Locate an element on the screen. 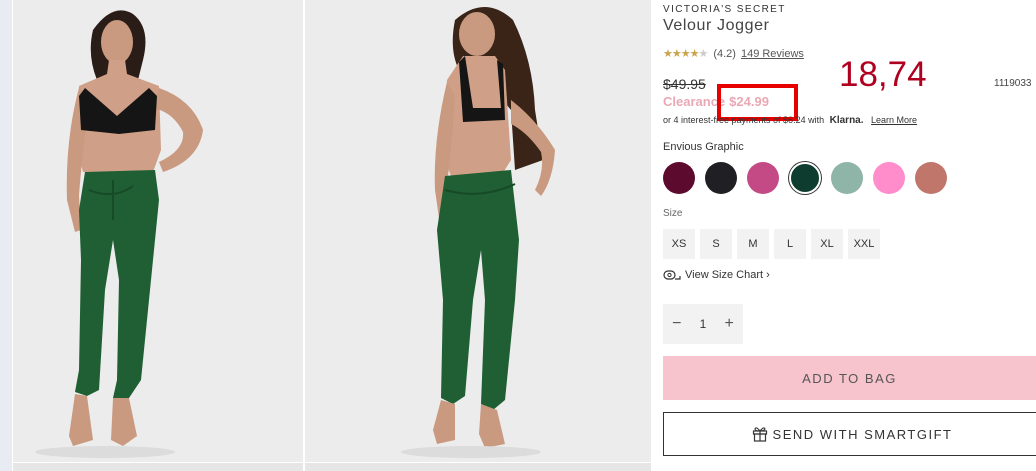  selected-color-label: Envious Graphic is located at coordinates (703, 147).